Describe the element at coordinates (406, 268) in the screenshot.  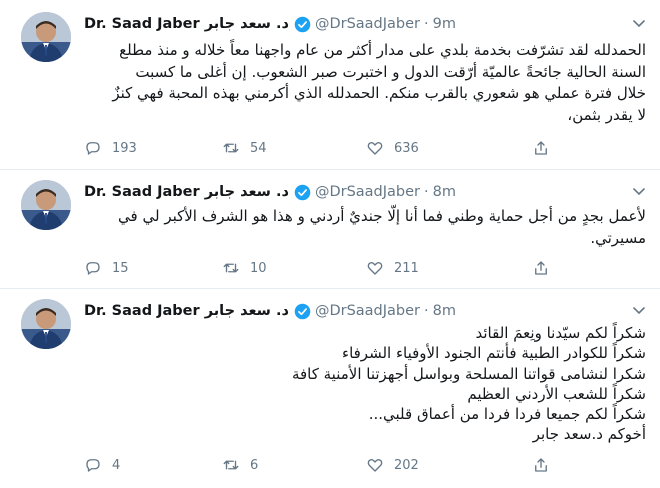
I see `like-count: 211` at that location.